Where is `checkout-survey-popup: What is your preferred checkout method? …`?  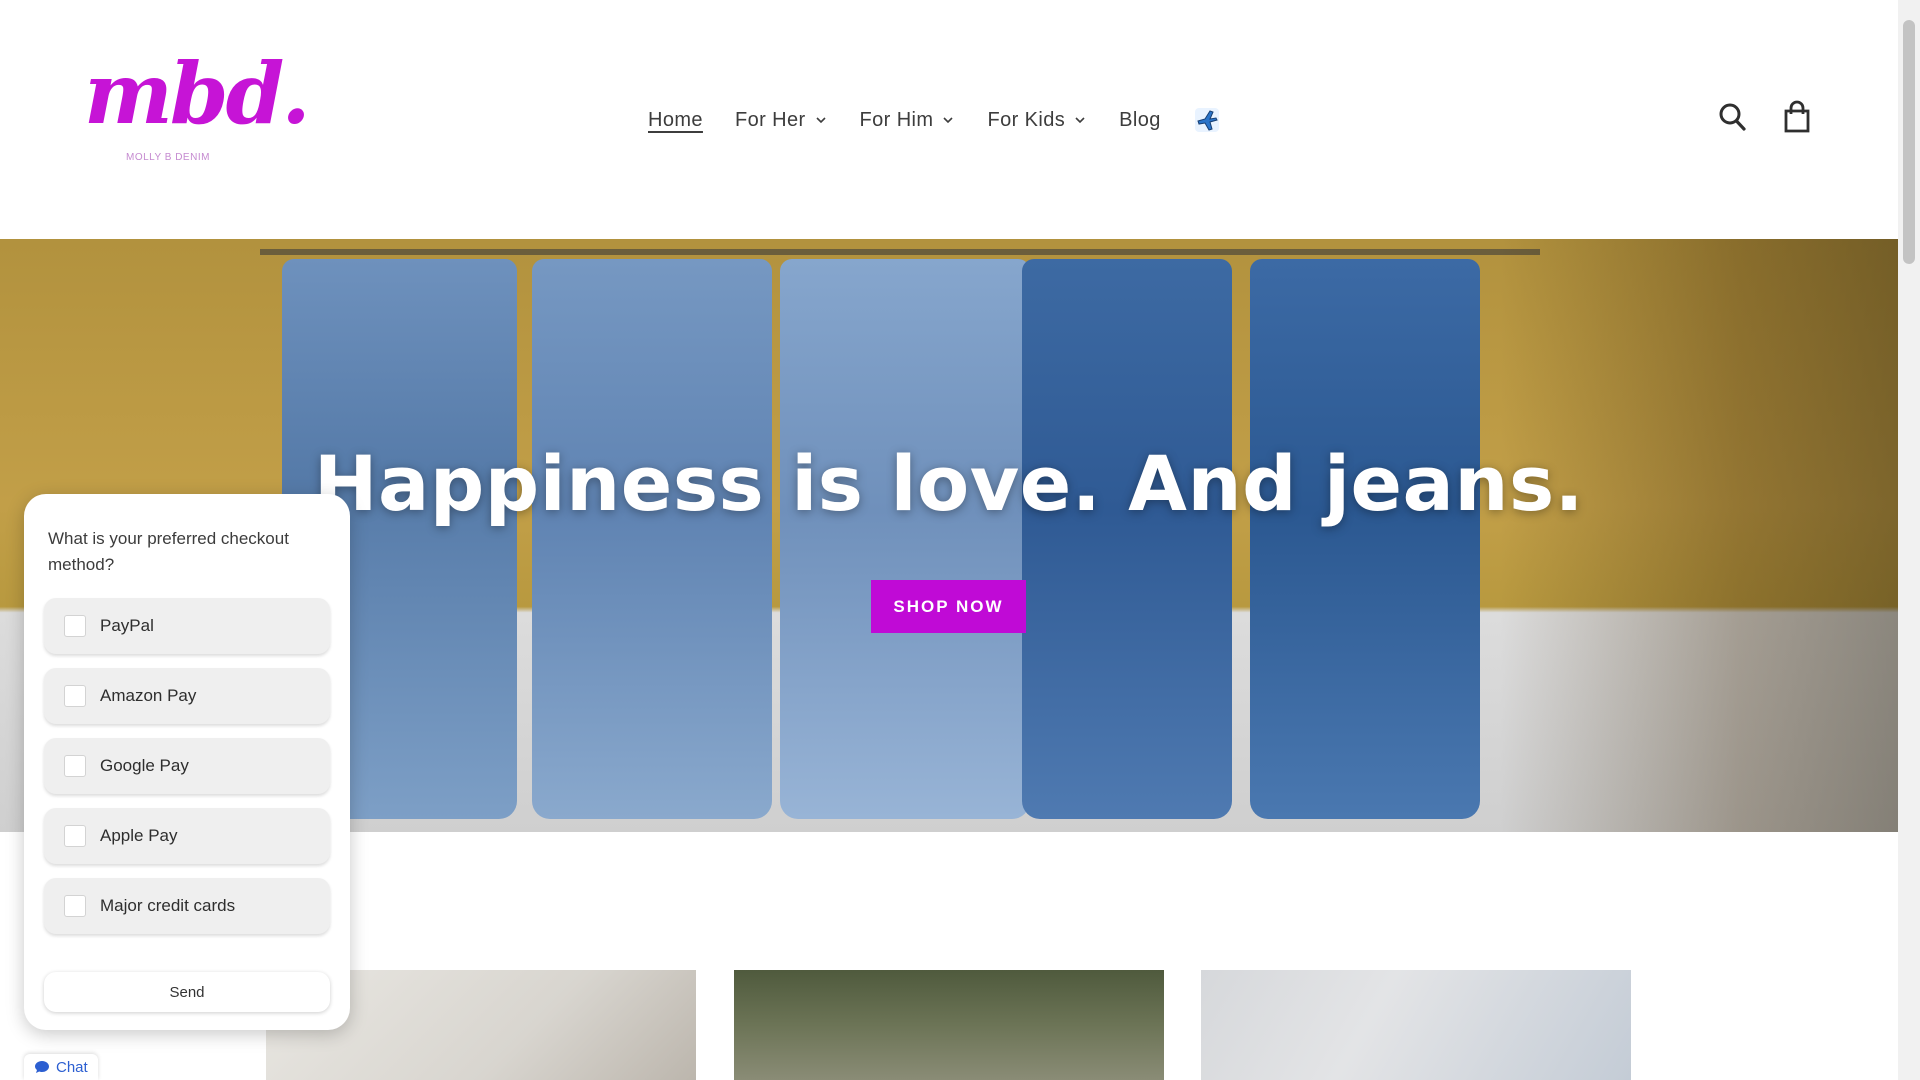 checkout-survey-popup: What is your preferred checkout method? … is located at coordinates (187, 762).